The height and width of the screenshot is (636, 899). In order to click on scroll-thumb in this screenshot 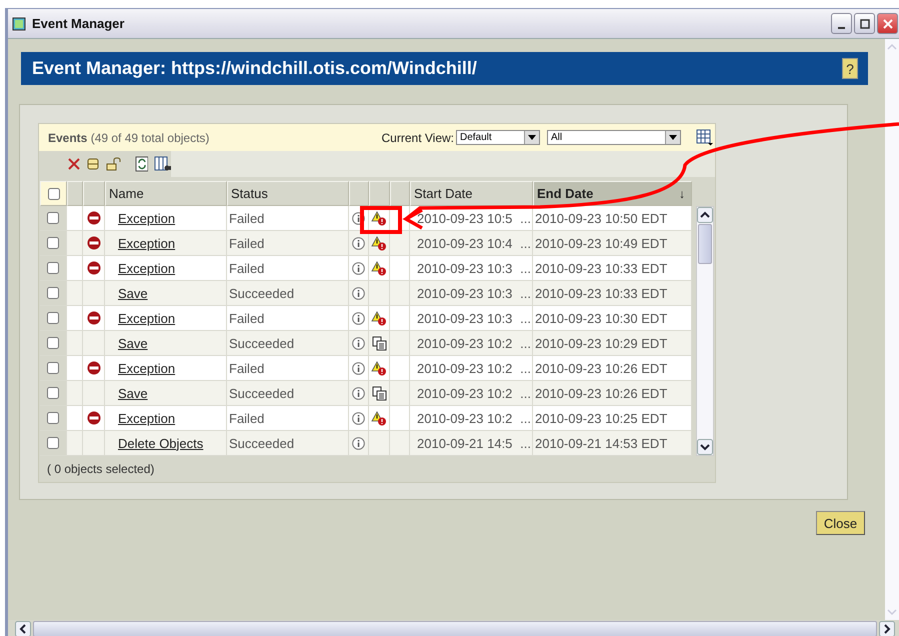, I will do `click(705, 244)`.